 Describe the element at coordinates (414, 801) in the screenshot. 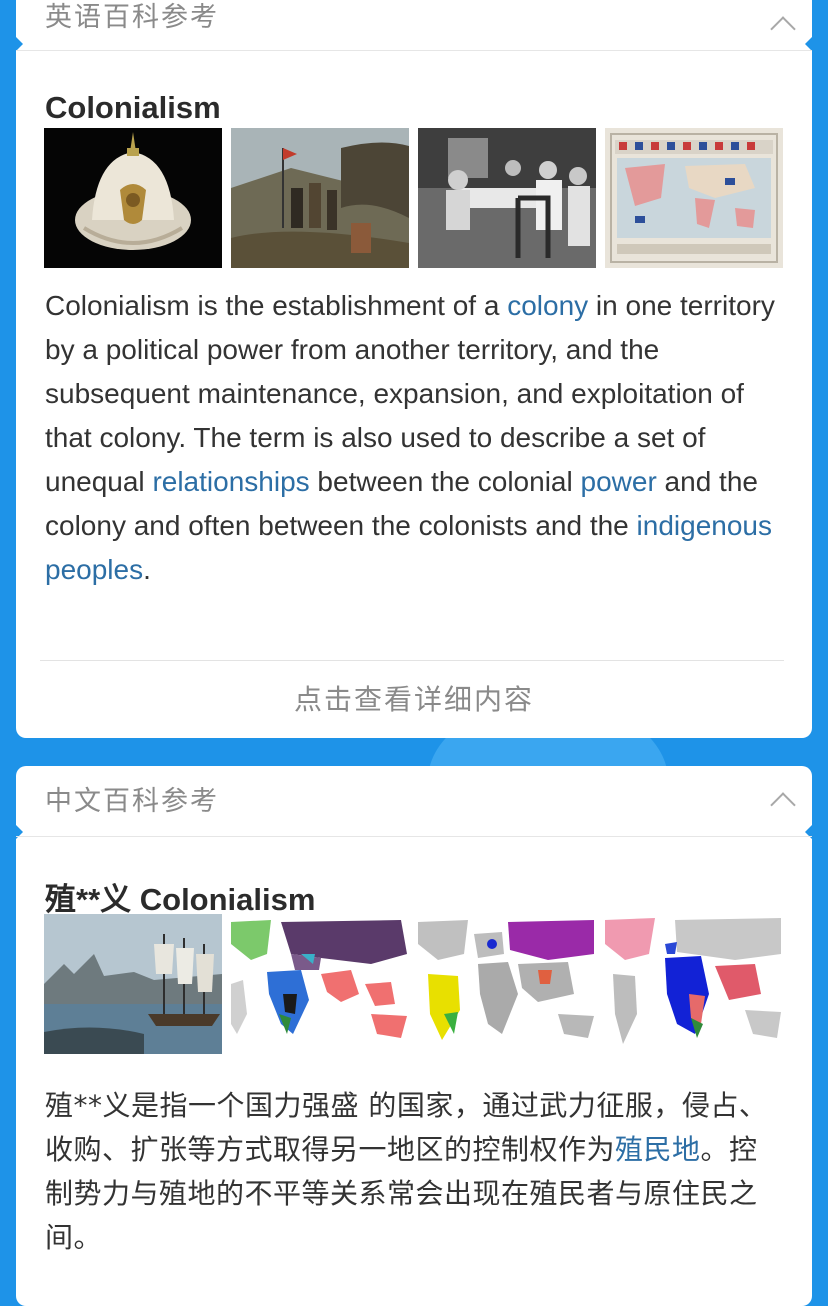

I see `card-header: 中文百科参考` at that location.